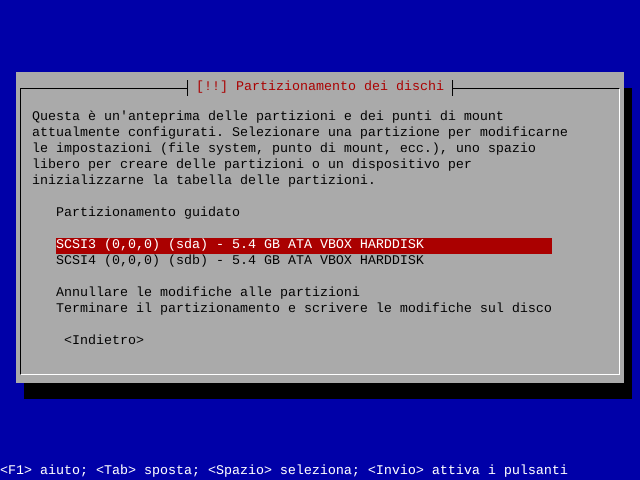 The image size is (640, 480). I want to click on description-text: Questa è un'anteprima delle partizioni e dei punti di mount attualmente configurati. Selezionare una partizione per modificarne le impostazioni (file system, punto di mount, ecc.), uno spazio libero per creare delle partizioni o un dispositivo per inizializzarne la tabella delle partizioni., so click(300, 150).